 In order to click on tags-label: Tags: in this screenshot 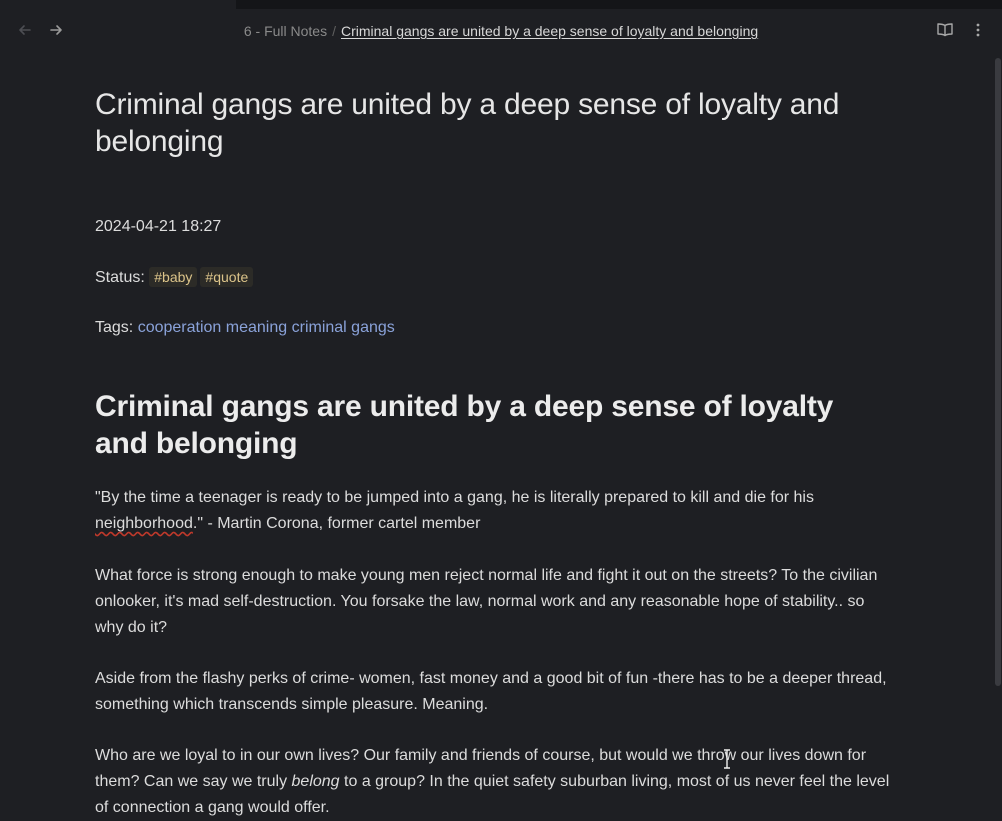, I will do `click(114, 327)`.